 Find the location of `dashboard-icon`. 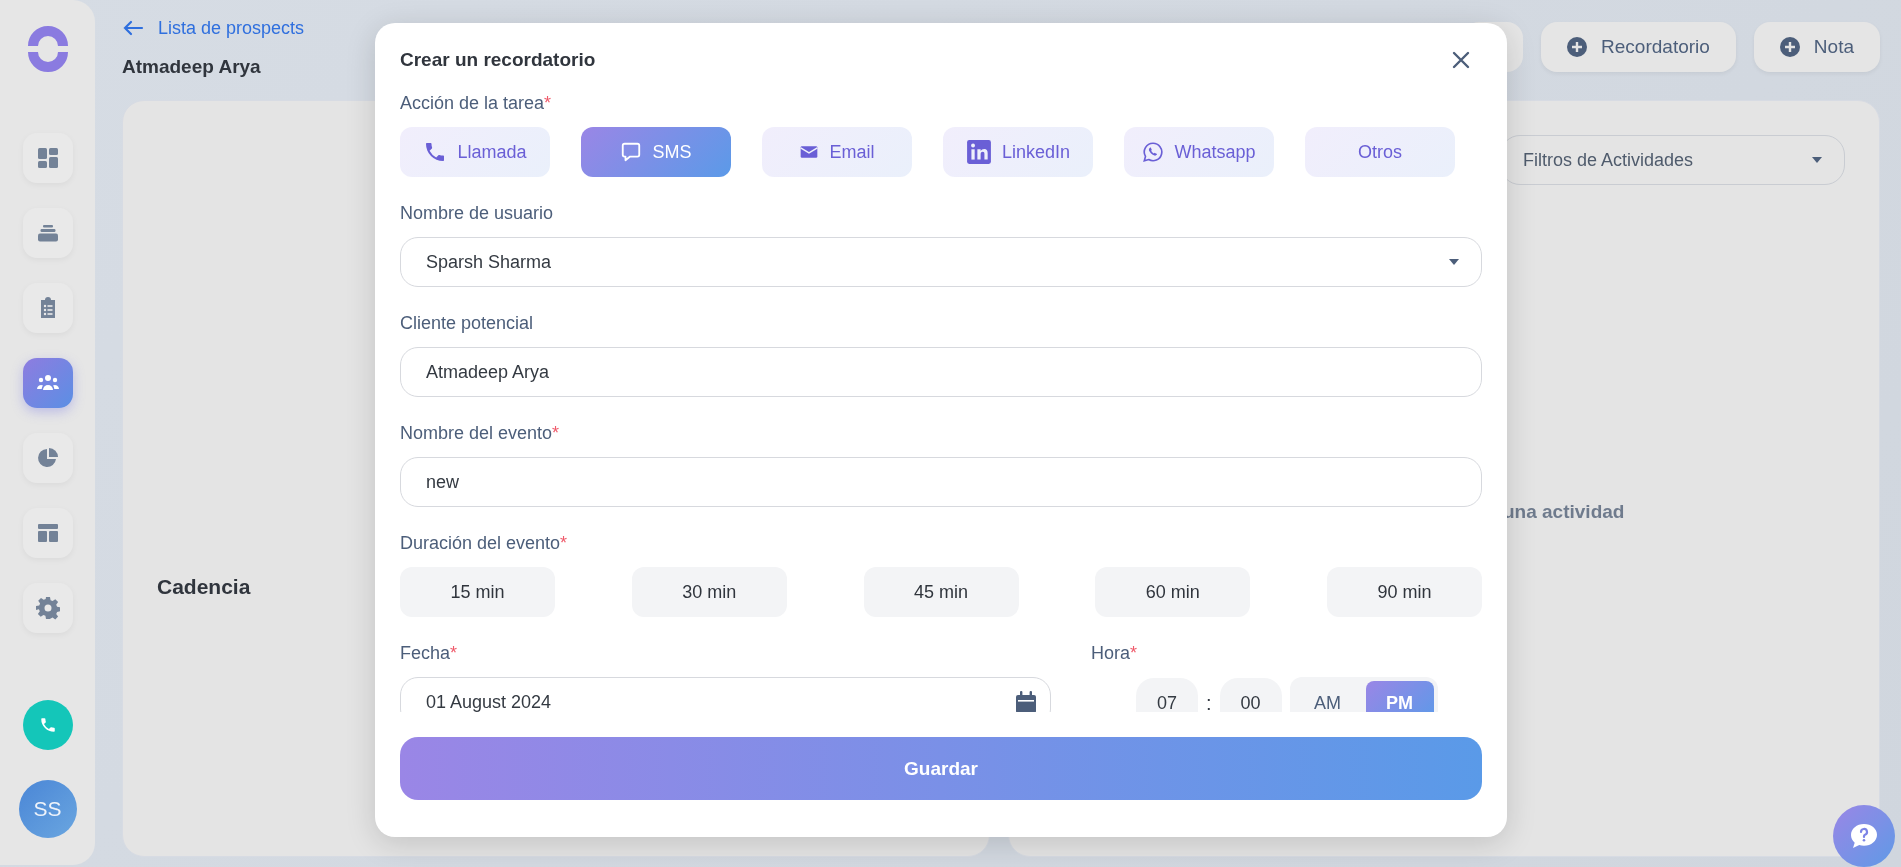

dashboard-icon is located at coordinates (47, 158).